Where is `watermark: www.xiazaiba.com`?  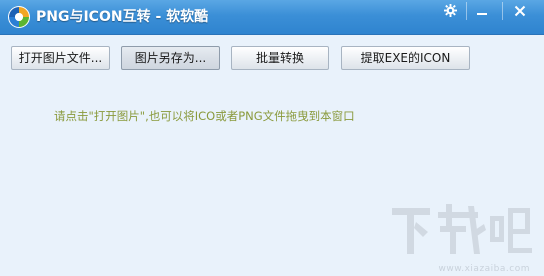
watermark: www.xiazaiba.com is located at coordinates (463, 238).